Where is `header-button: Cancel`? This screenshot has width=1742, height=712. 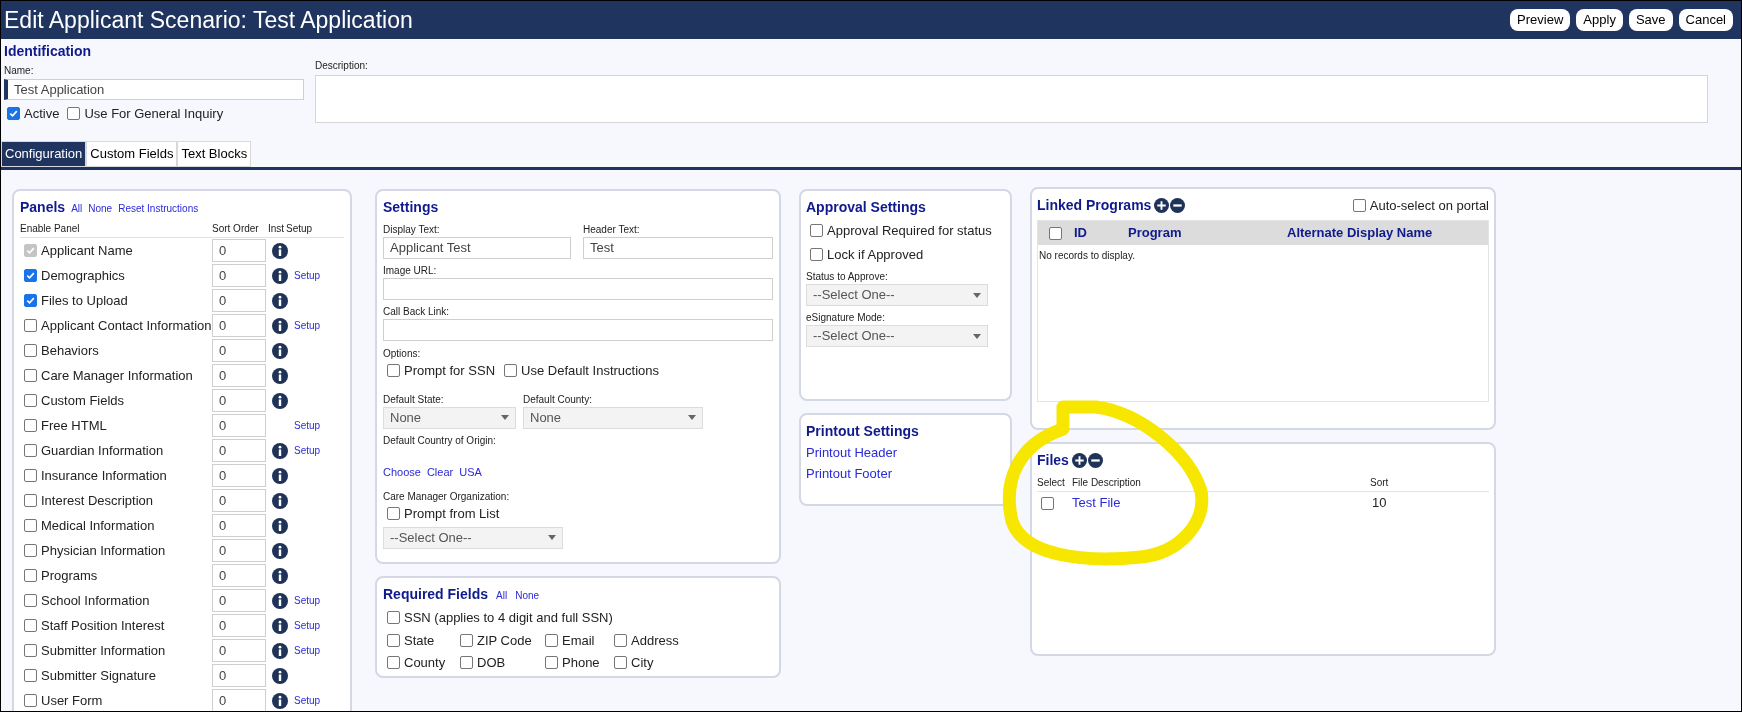
header-button: Cancel is located at coordinates (1705, 20).